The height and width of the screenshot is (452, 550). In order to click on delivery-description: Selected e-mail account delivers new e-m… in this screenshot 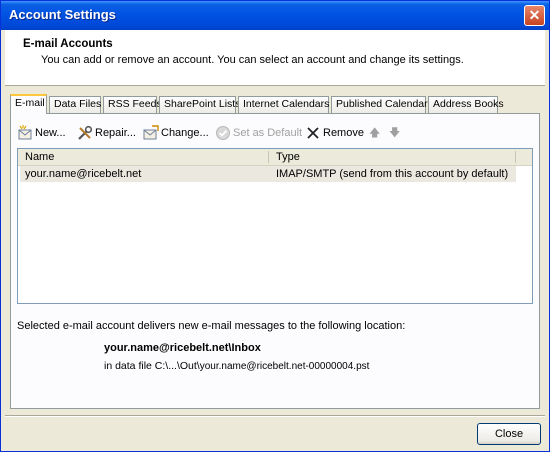, I will do `click(211, 326)`.